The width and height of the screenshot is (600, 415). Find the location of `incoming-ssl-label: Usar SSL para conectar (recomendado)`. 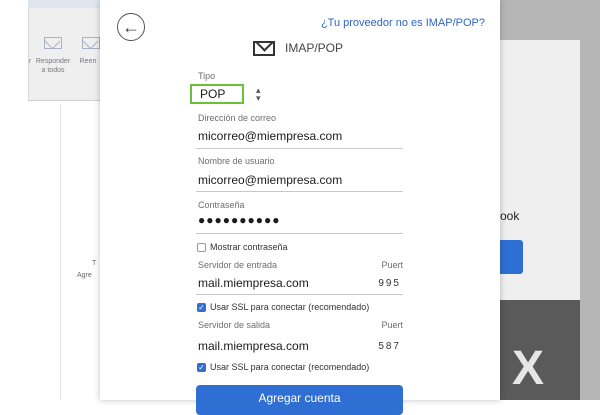

incoming-ssl-label: Usar SSL para conectar (recomendado) is located at coordinates (289, 307).